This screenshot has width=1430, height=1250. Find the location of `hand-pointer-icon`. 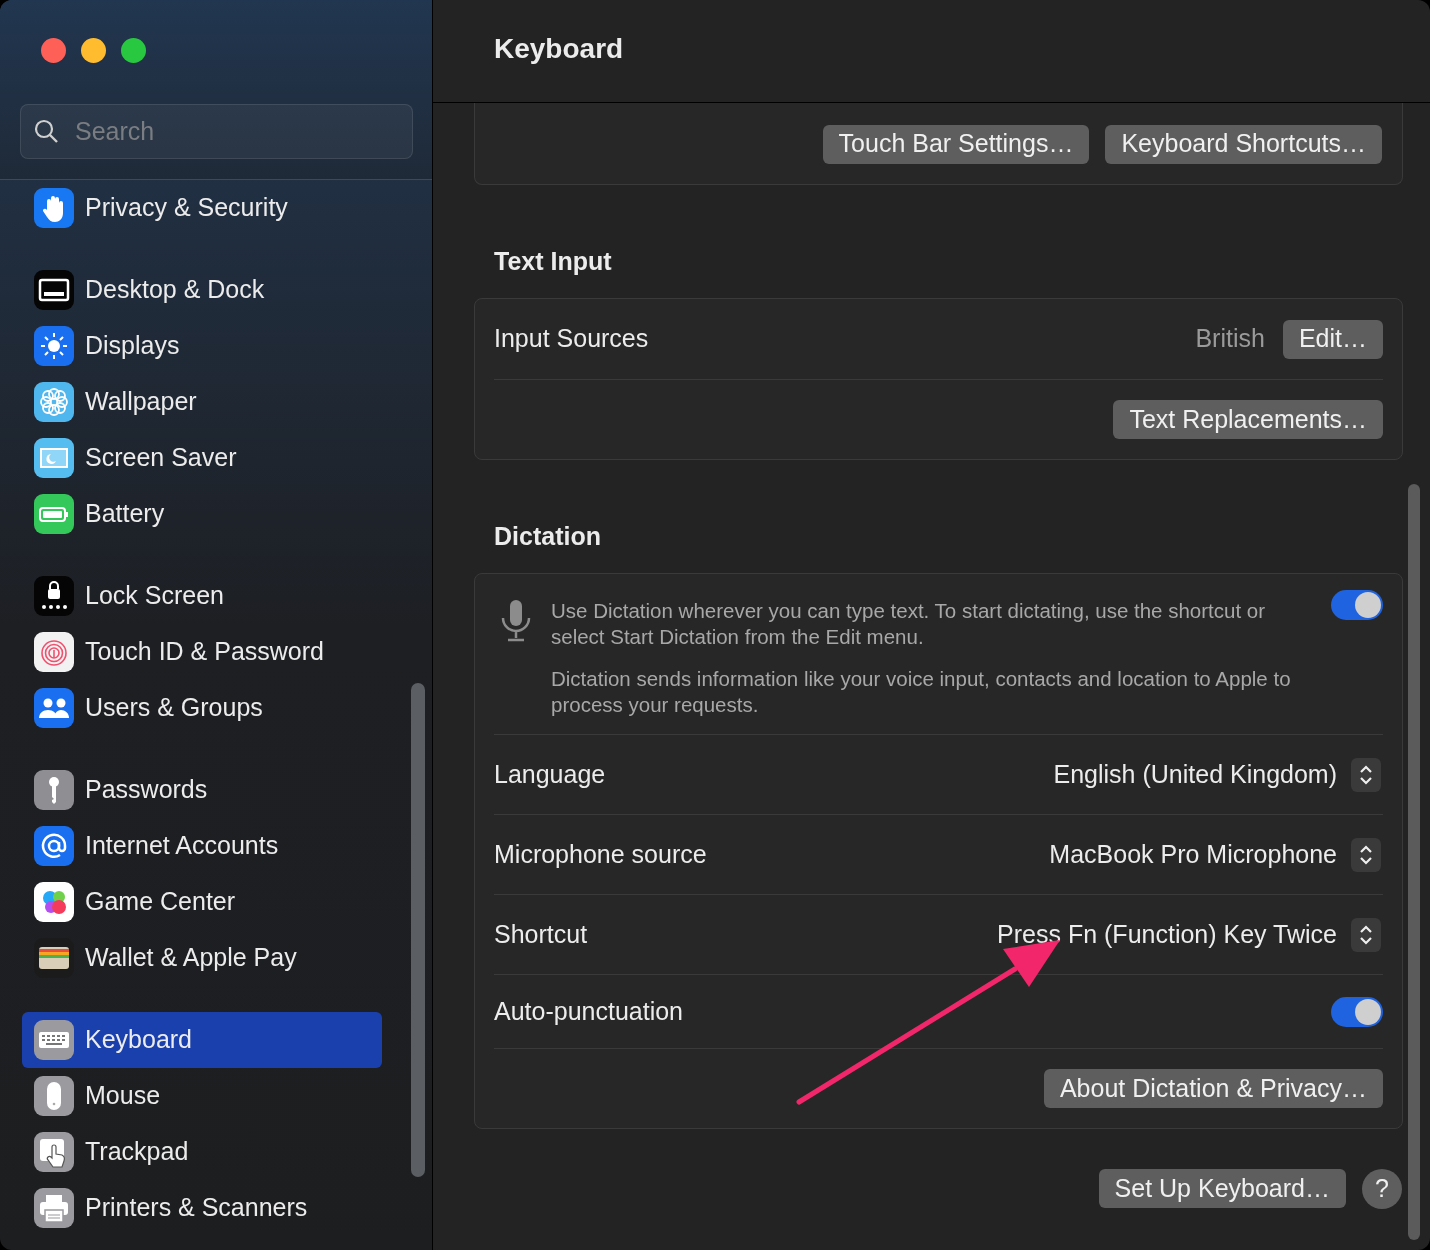

hand-pointer-icon is located at coordinates (54, 1152).